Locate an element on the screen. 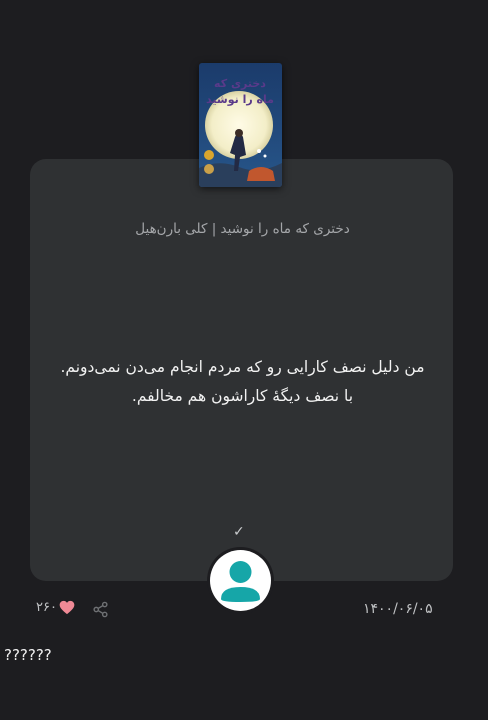 The height and width of the screenshot is (720, 488). cover-title-line1: دختری که is located at coordinates (240, 83).